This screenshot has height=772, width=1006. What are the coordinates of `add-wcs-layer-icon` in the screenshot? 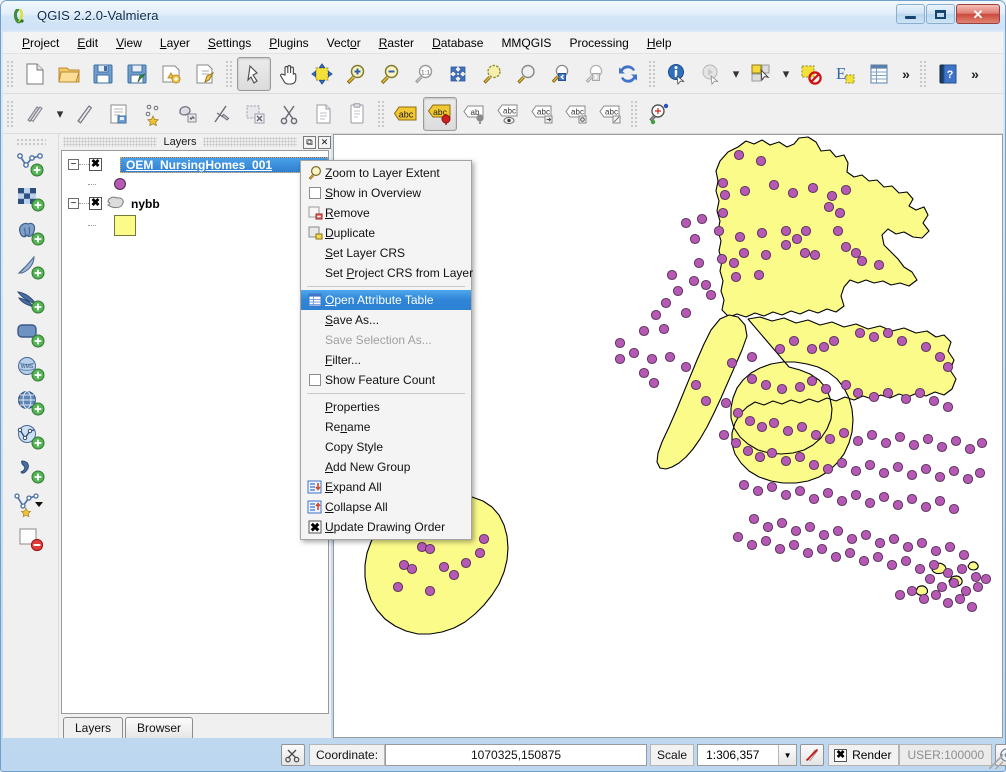 It's located at (31, 403).